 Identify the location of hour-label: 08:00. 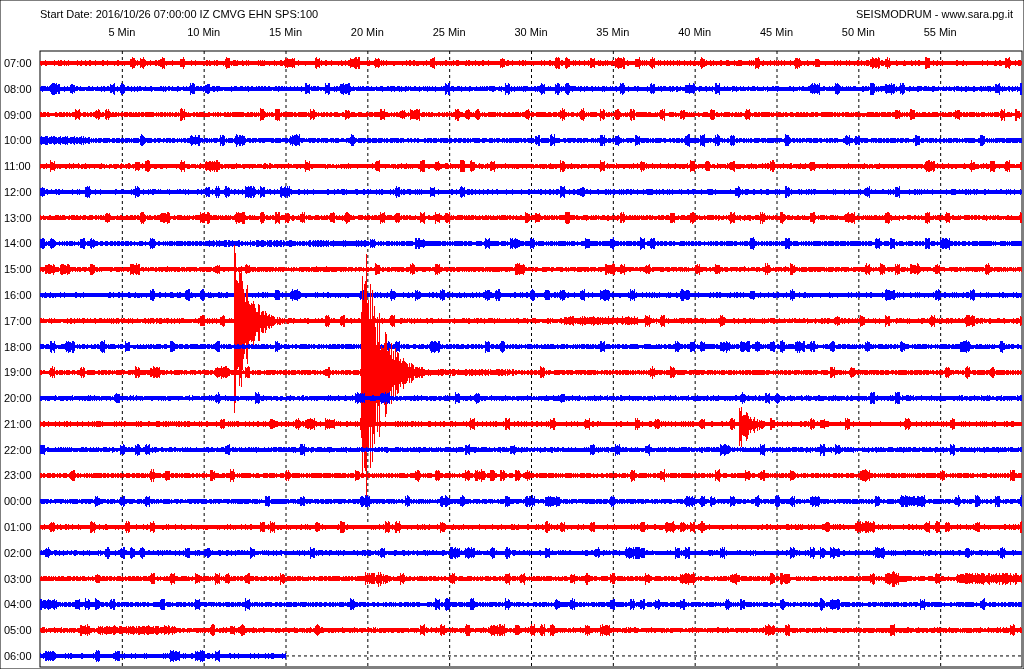
(18, 88).